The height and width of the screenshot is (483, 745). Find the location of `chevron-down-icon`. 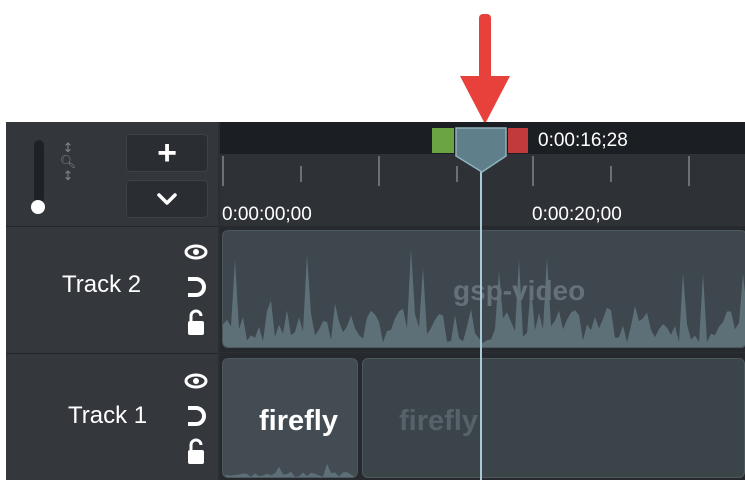

chevron-down-icon is located at coordinates (167, 199).